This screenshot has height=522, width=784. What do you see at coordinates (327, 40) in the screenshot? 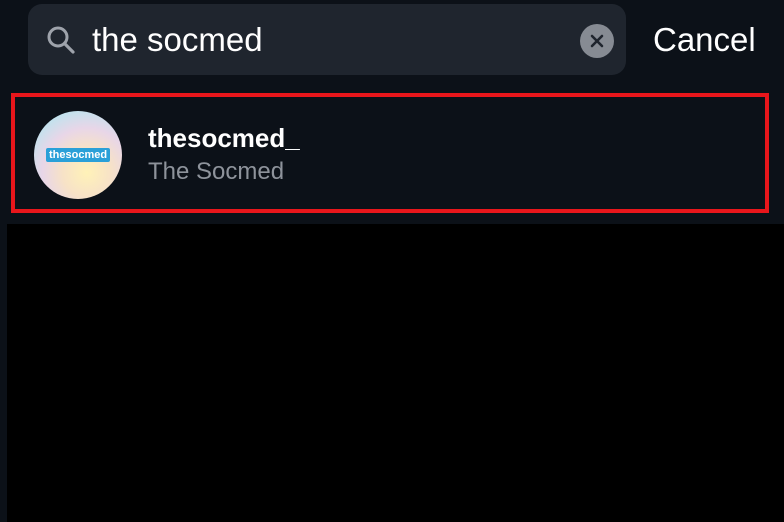
I see `search-input` at bounding box center [327, 40].